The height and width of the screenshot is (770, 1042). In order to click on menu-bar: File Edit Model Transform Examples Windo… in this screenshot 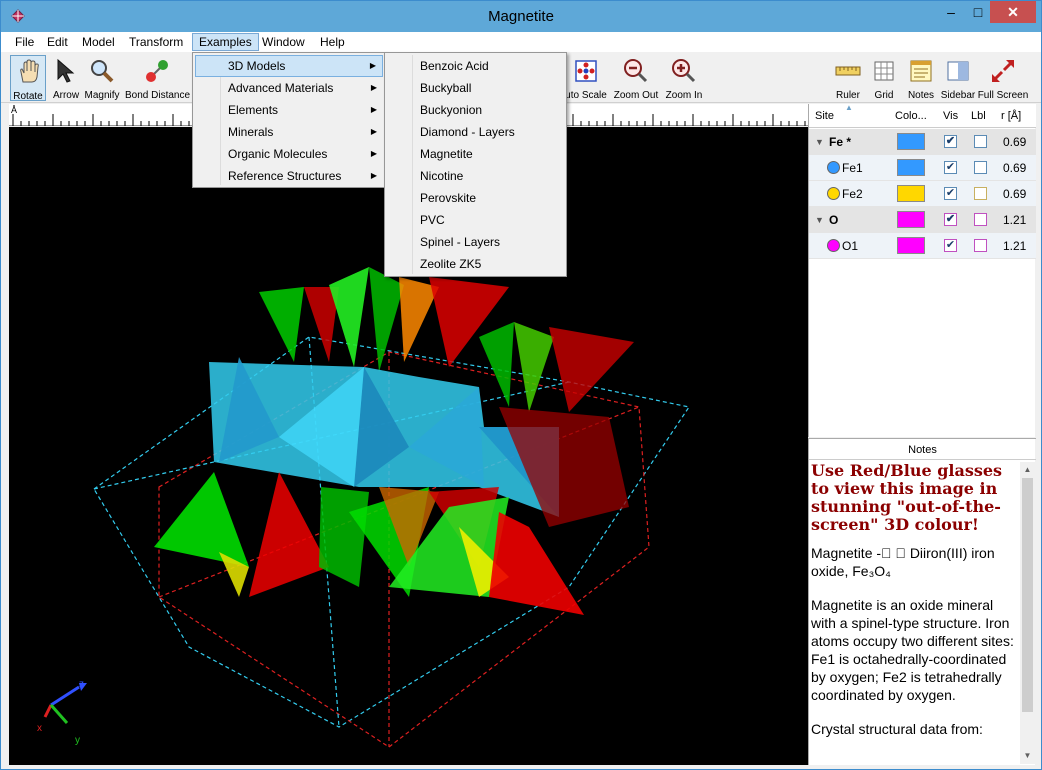, I will do `click(521, 42)`.